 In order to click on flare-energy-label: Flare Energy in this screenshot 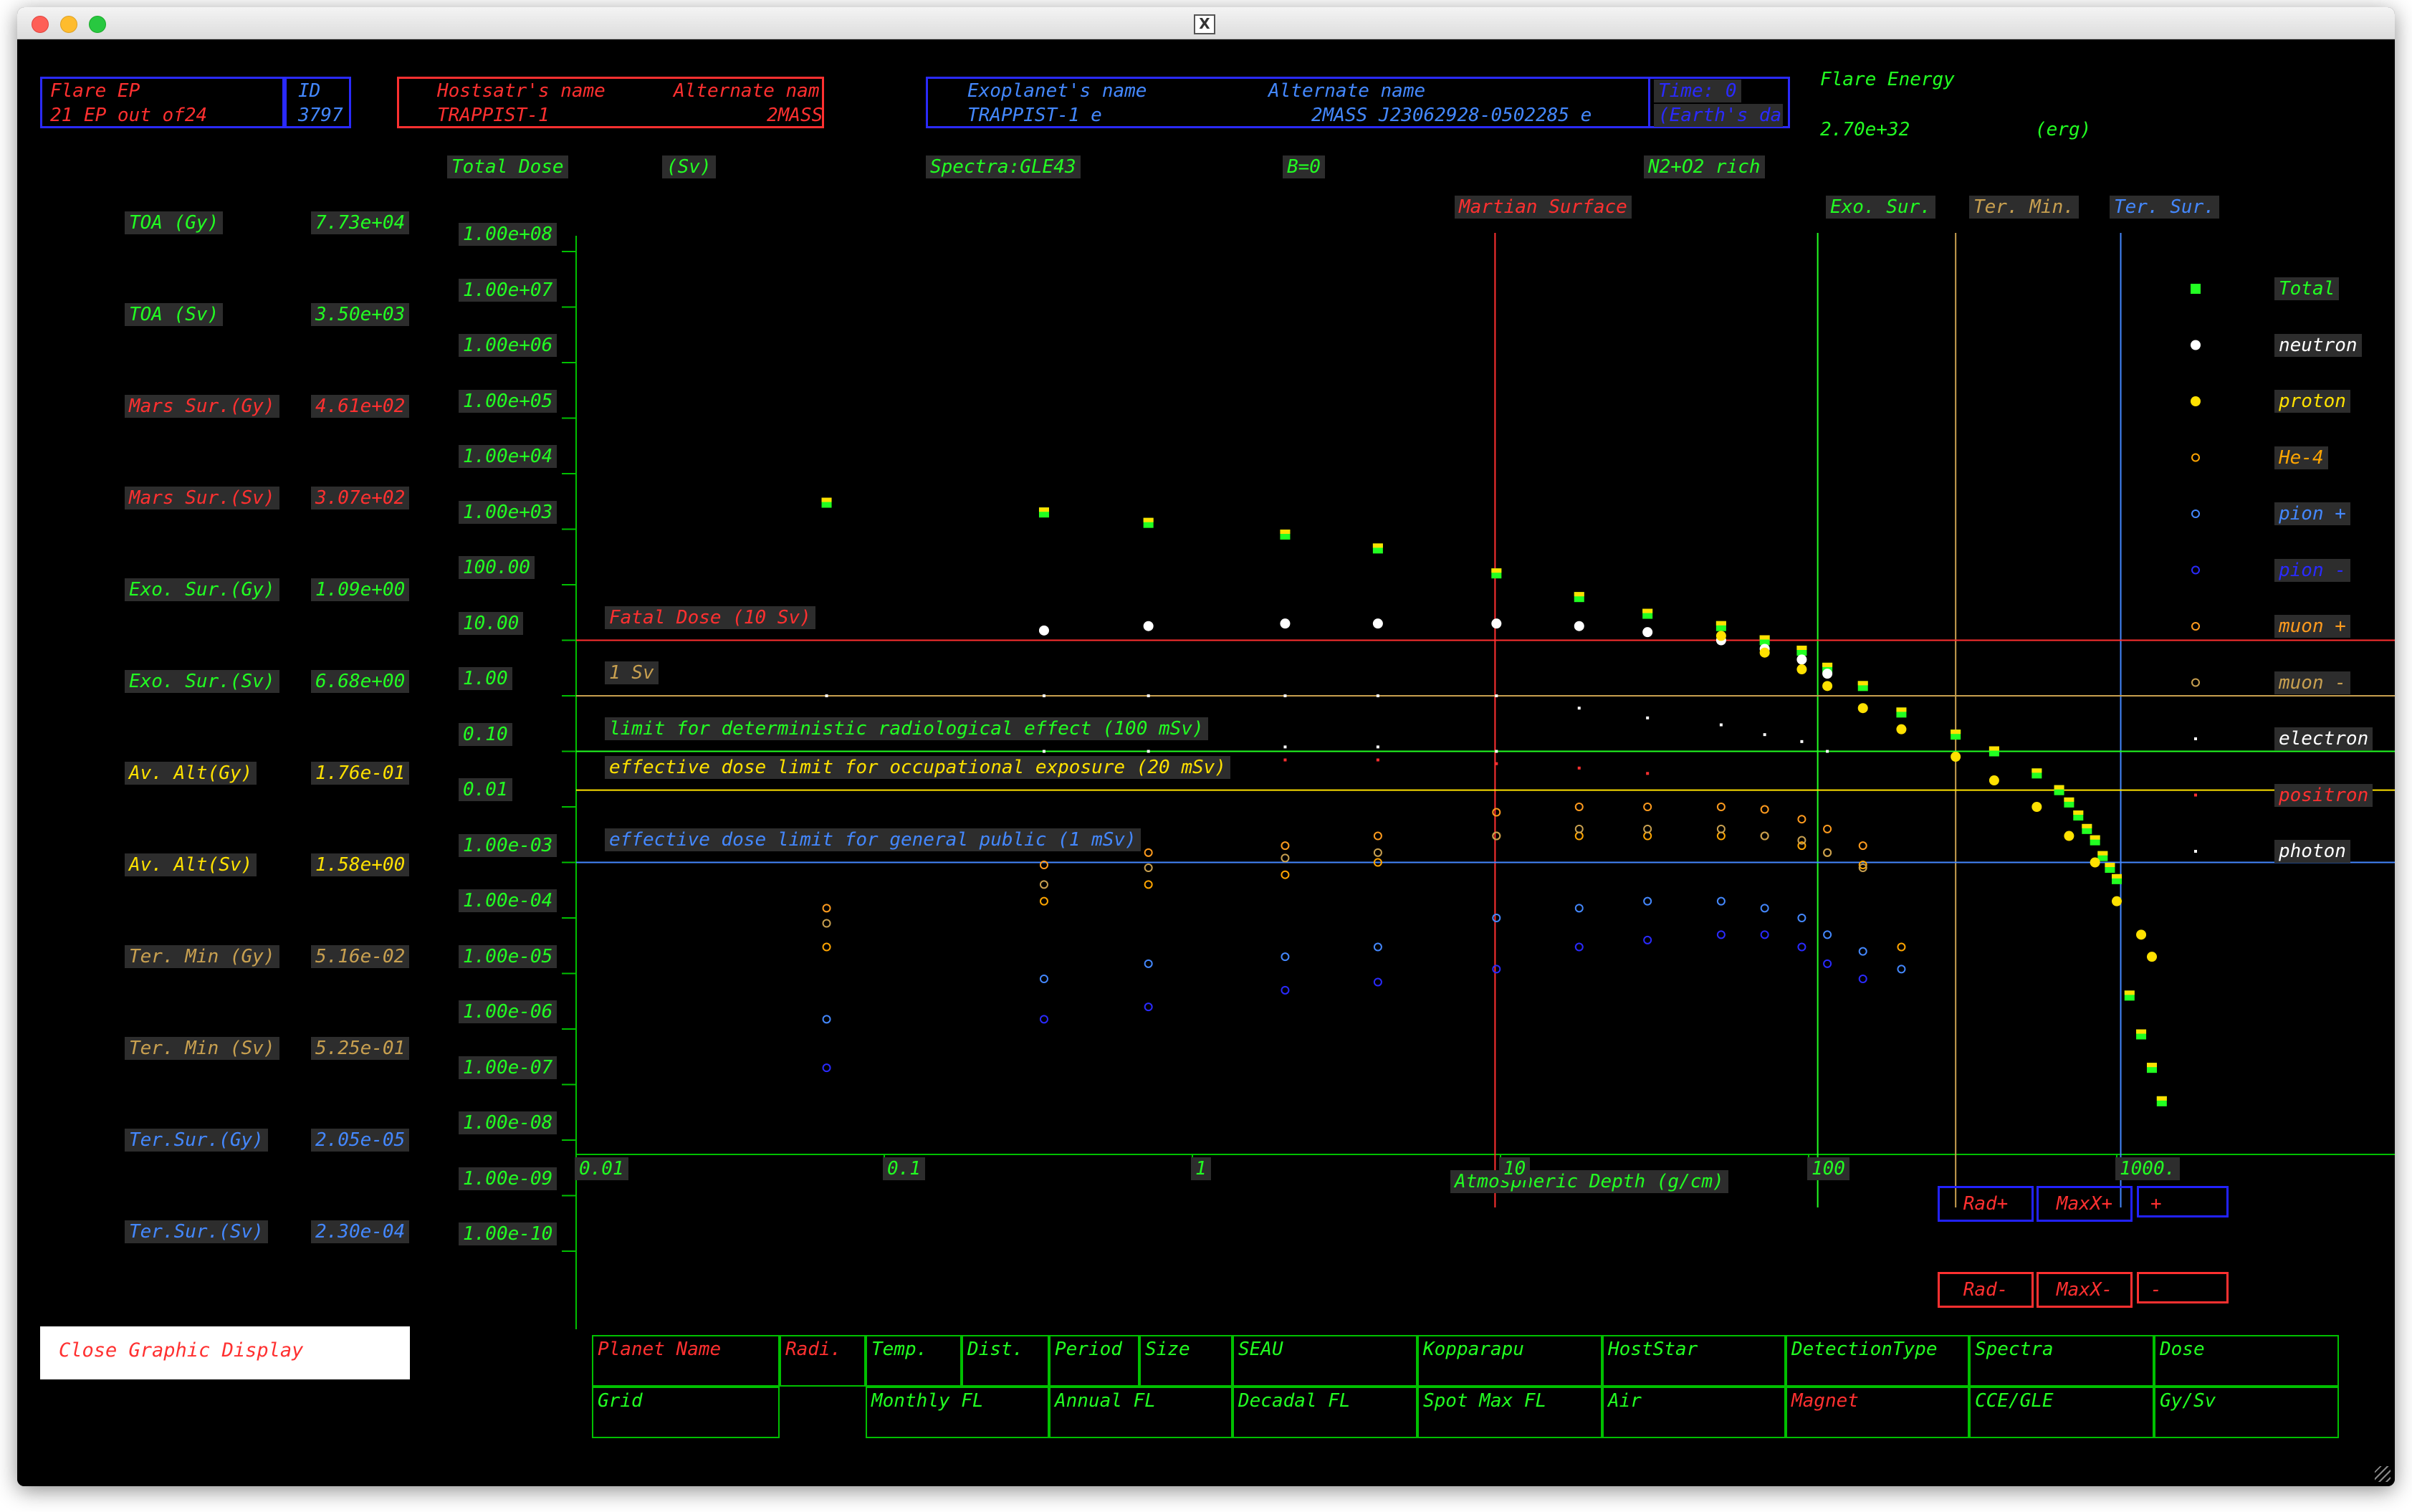, I will do `click(1887, 79)`.